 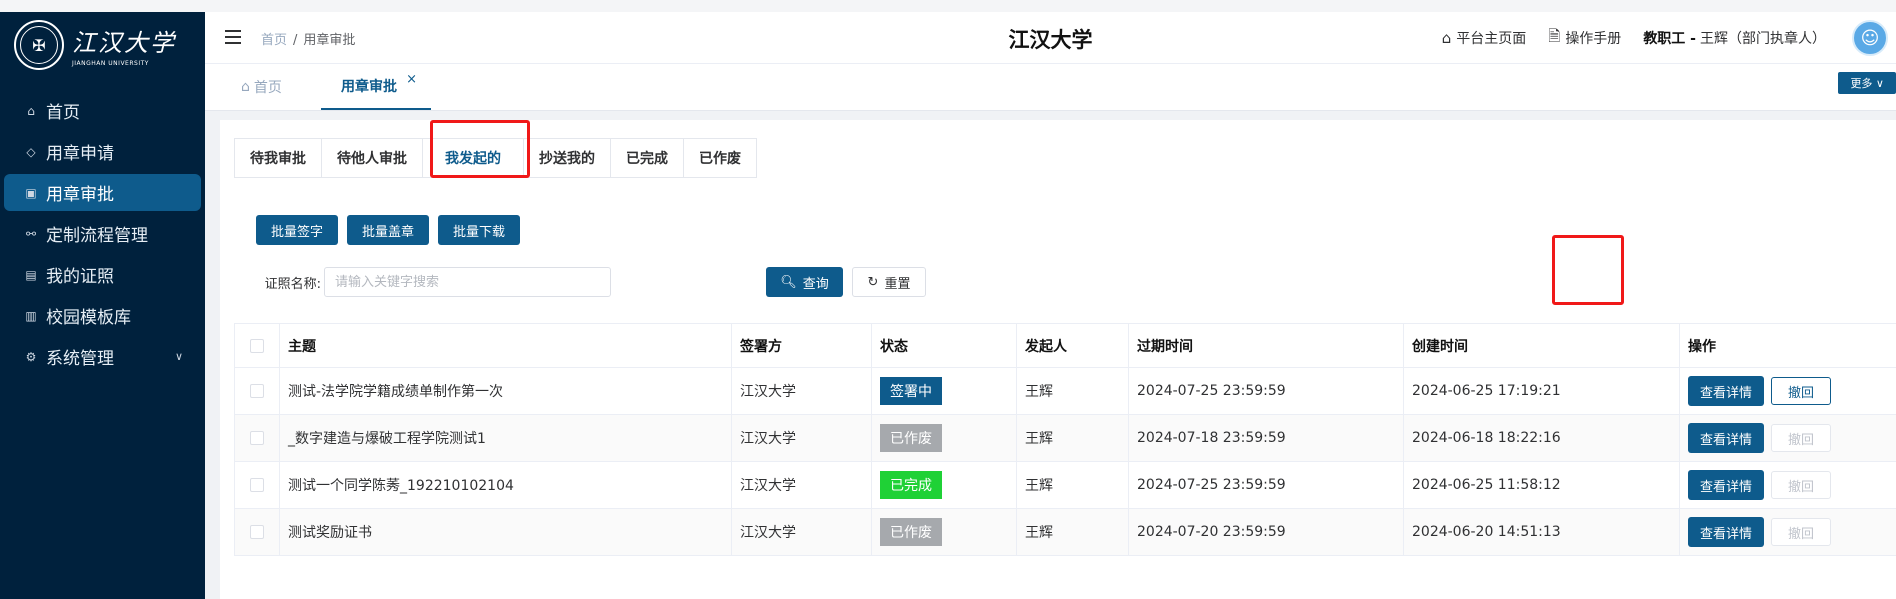 What do you see at coordinates (88, 318) in the screenshot?
I see `sidebar-item-label: 校园模板库` at bounding box center [88, 318].